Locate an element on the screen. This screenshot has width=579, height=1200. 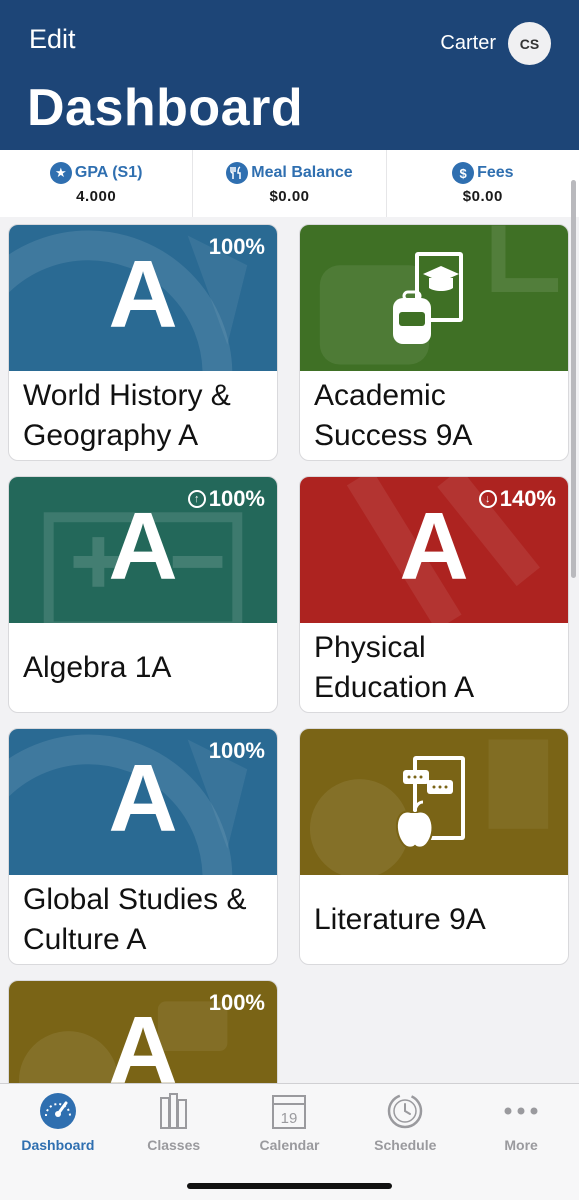
home-indicator is located at coordinates (289, 1186).